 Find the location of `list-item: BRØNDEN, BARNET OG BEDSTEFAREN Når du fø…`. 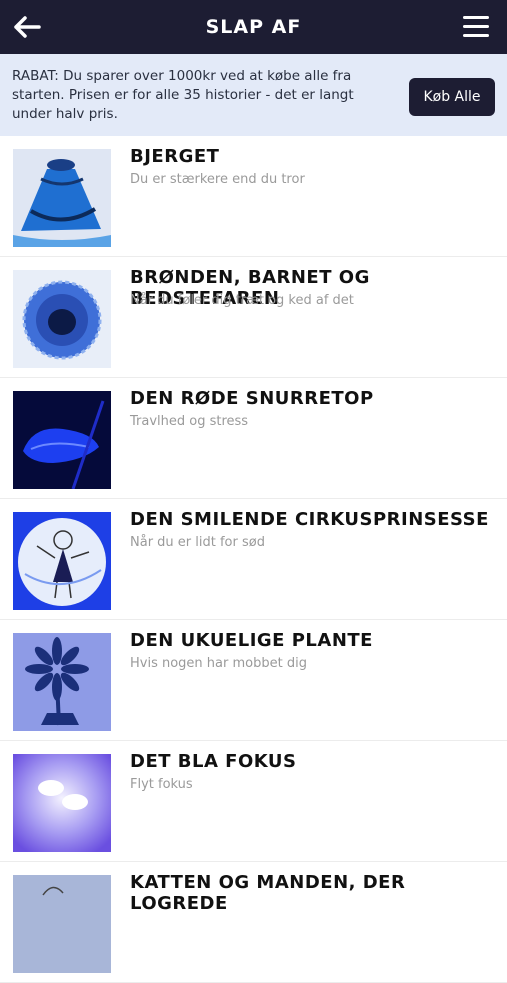

list-item: BRØNDEN, BARNET OG BEDSTEFAREN Når du fø… is located at coordinates (253, 317).